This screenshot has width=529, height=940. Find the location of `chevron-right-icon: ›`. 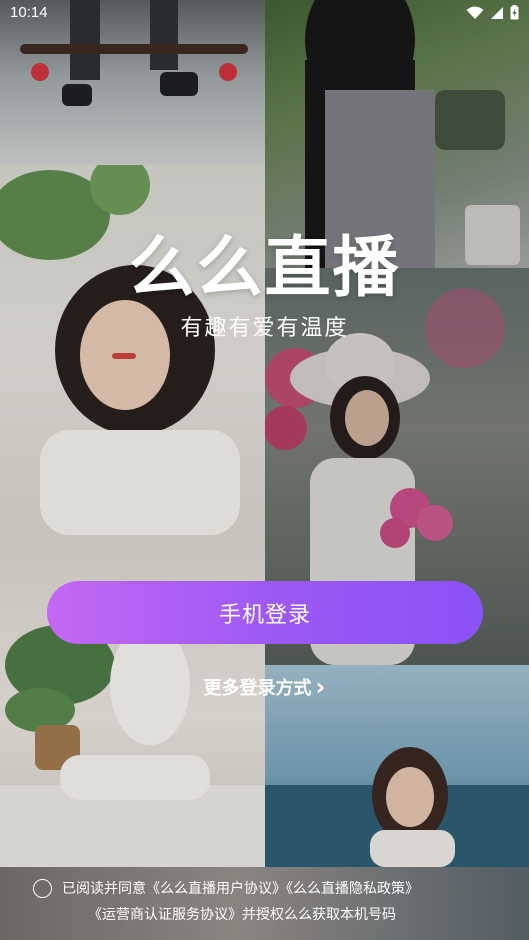

chevron-right-icon: › is located at coordinates (320, 687).